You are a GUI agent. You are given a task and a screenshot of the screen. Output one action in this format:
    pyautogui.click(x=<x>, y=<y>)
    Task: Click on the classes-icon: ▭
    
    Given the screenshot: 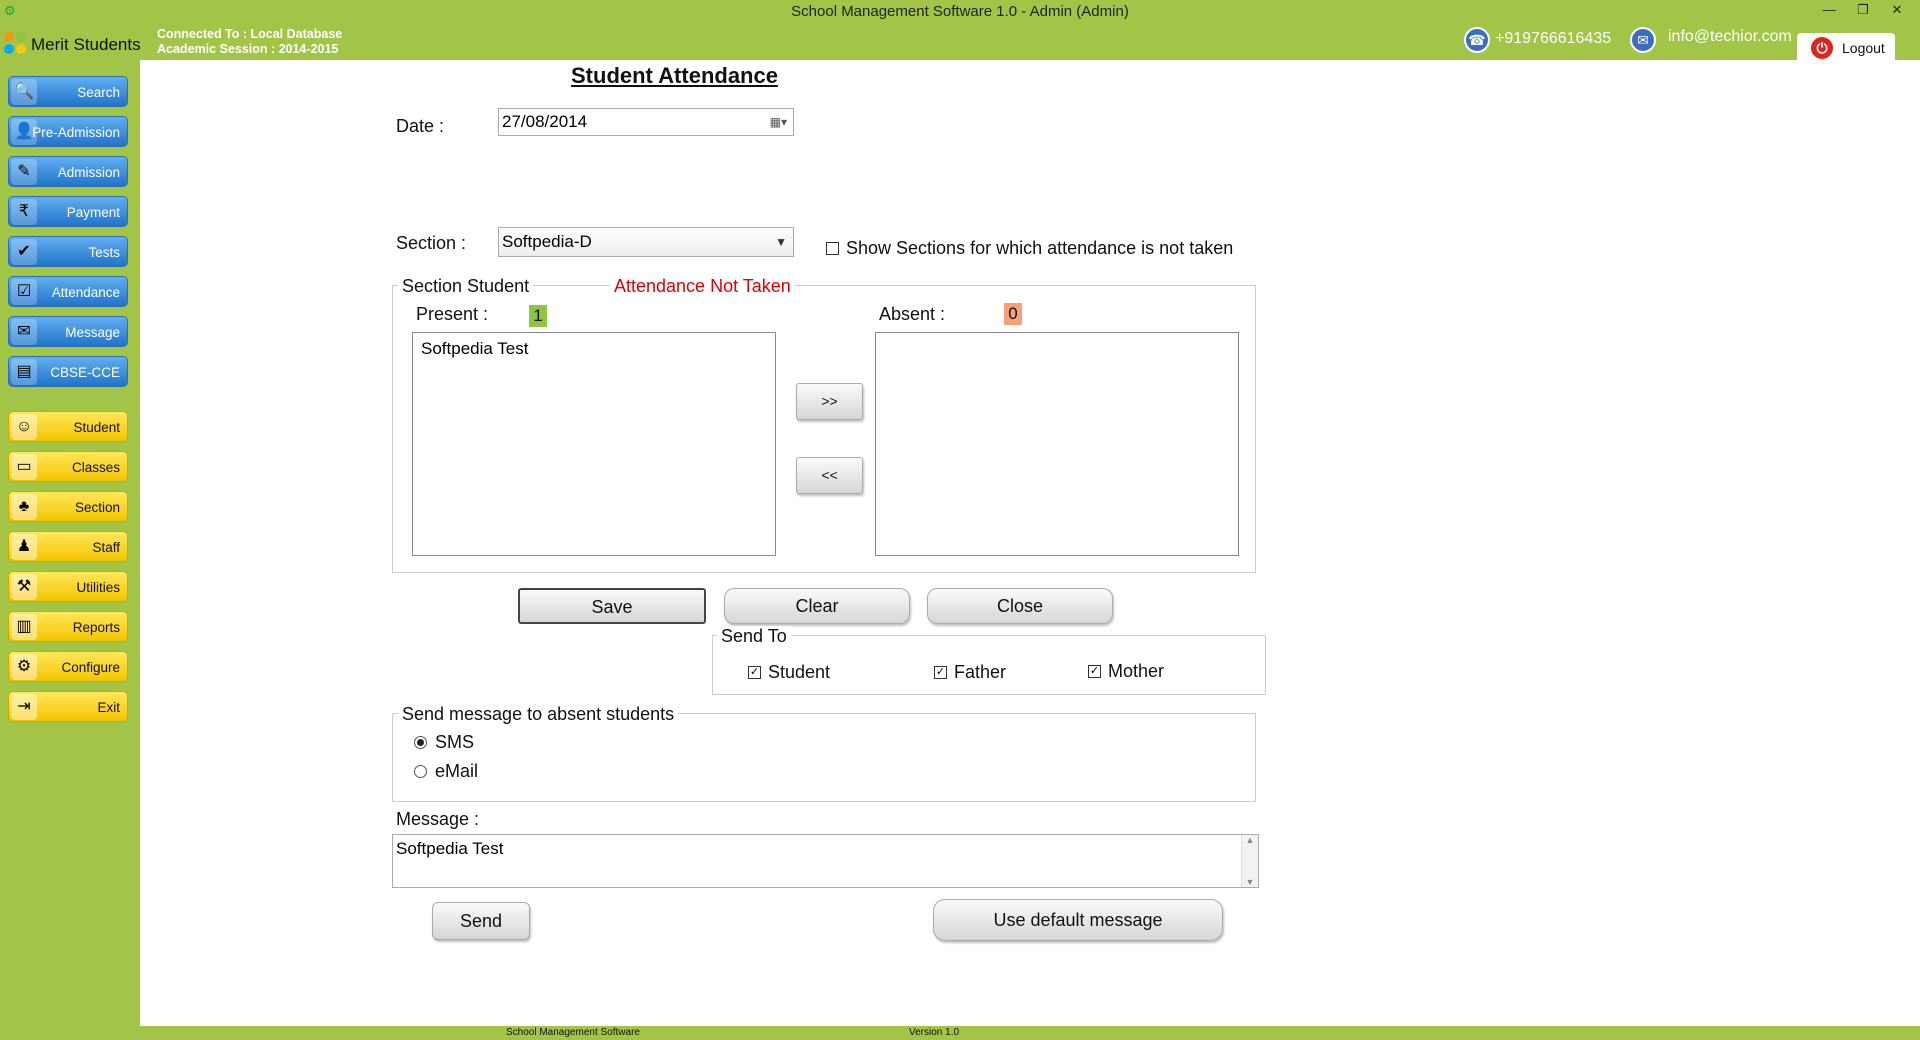 What is the action you would take?
    pyautogui.click(x=24, y=467)
    